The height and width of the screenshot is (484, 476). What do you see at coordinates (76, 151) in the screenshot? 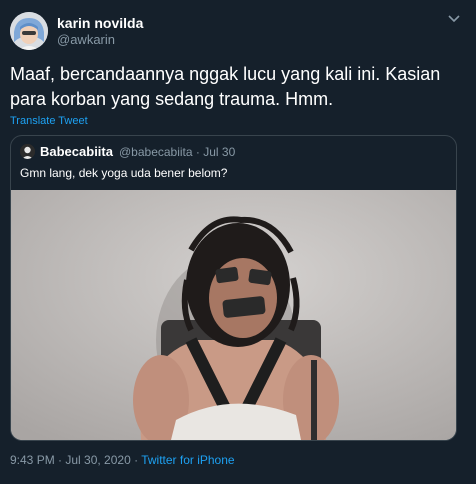
I see `quoted-author-name: Babecabiita` at bounding box center [76, 151].